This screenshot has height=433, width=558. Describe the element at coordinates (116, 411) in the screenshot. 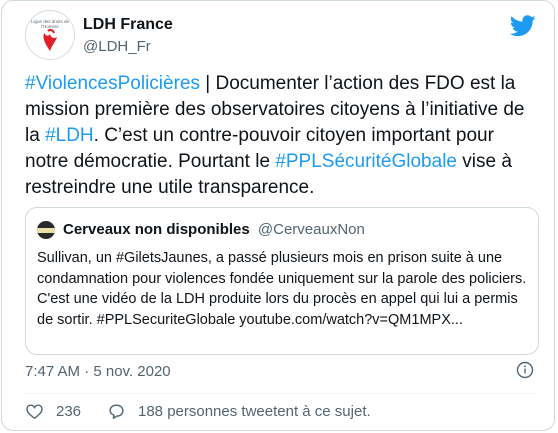

I see `comment-icon` at that location.